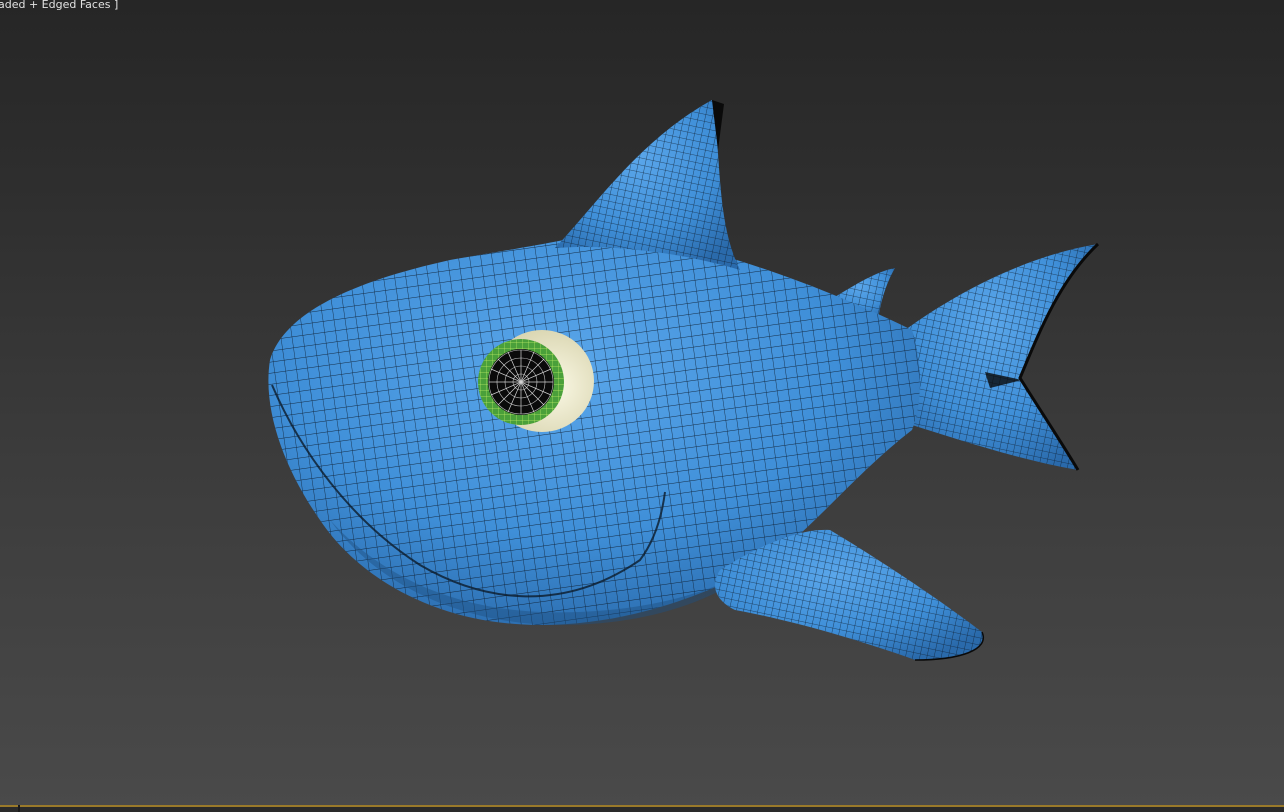  What do you see at coordinates (647, 185) in the screenshot?
I see `dorsal-fin` at bounding box center [647, 185].